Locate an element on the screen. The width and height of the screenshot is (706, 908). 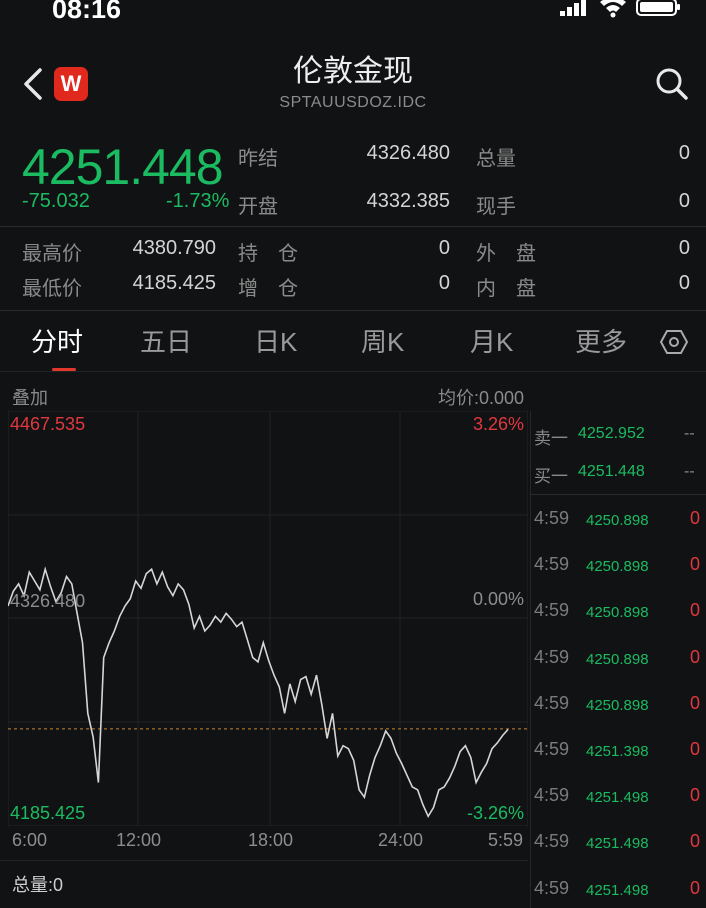
y-axis-mid-label: 4326.480 is located at coordinates (48, 601).